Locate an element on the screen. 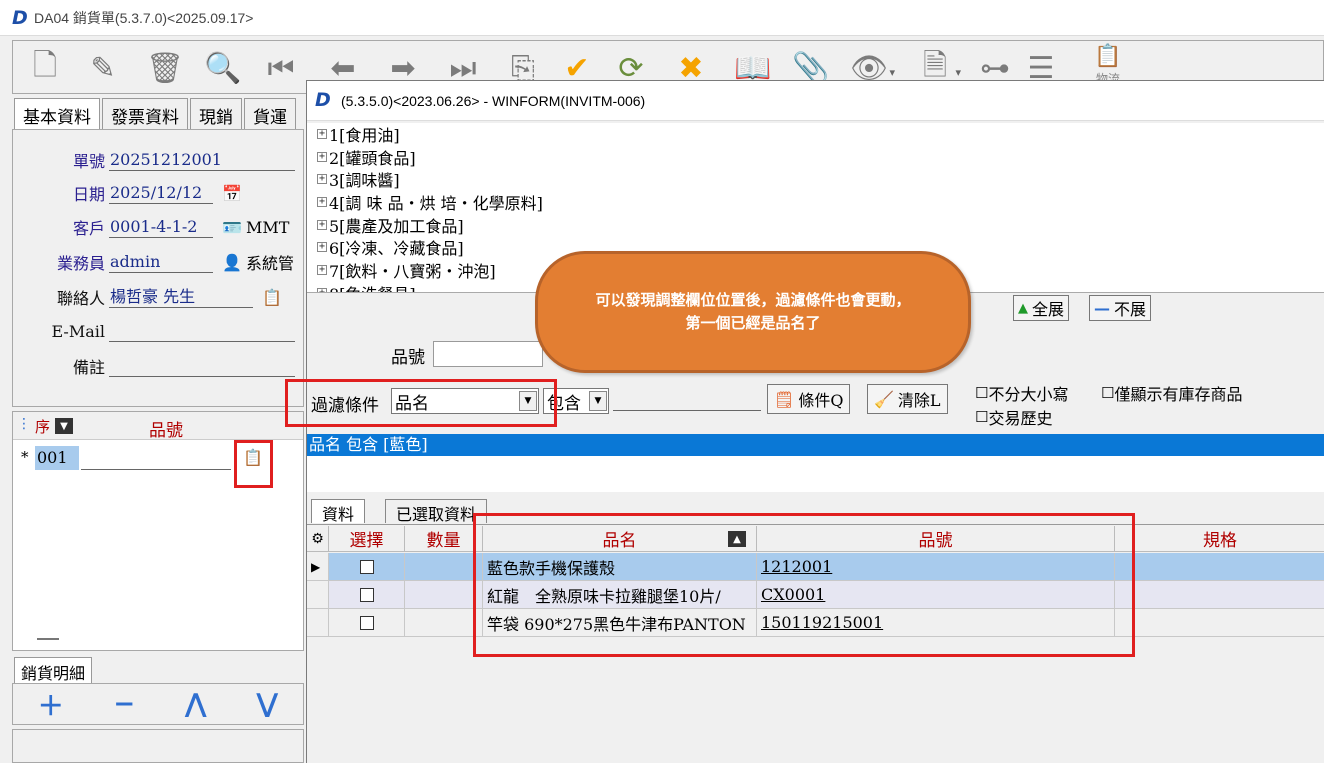  stock-only-checkbox: ☐ 僅顯示有庫存商品 is located at coordinates (1171, 393).